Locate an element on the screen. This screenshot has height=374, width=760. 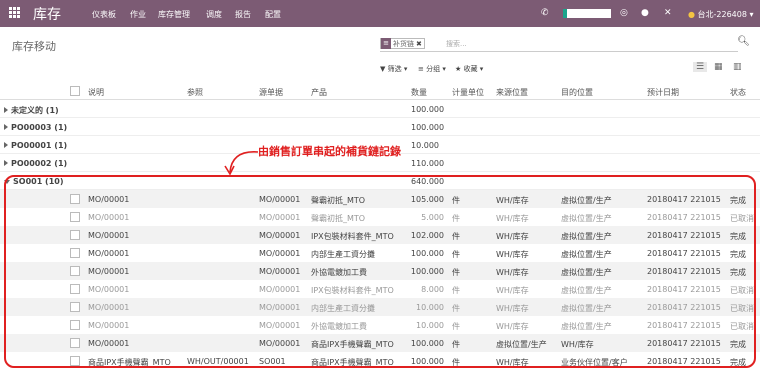
col-description: 说明 is located at coordinates (96, 92).